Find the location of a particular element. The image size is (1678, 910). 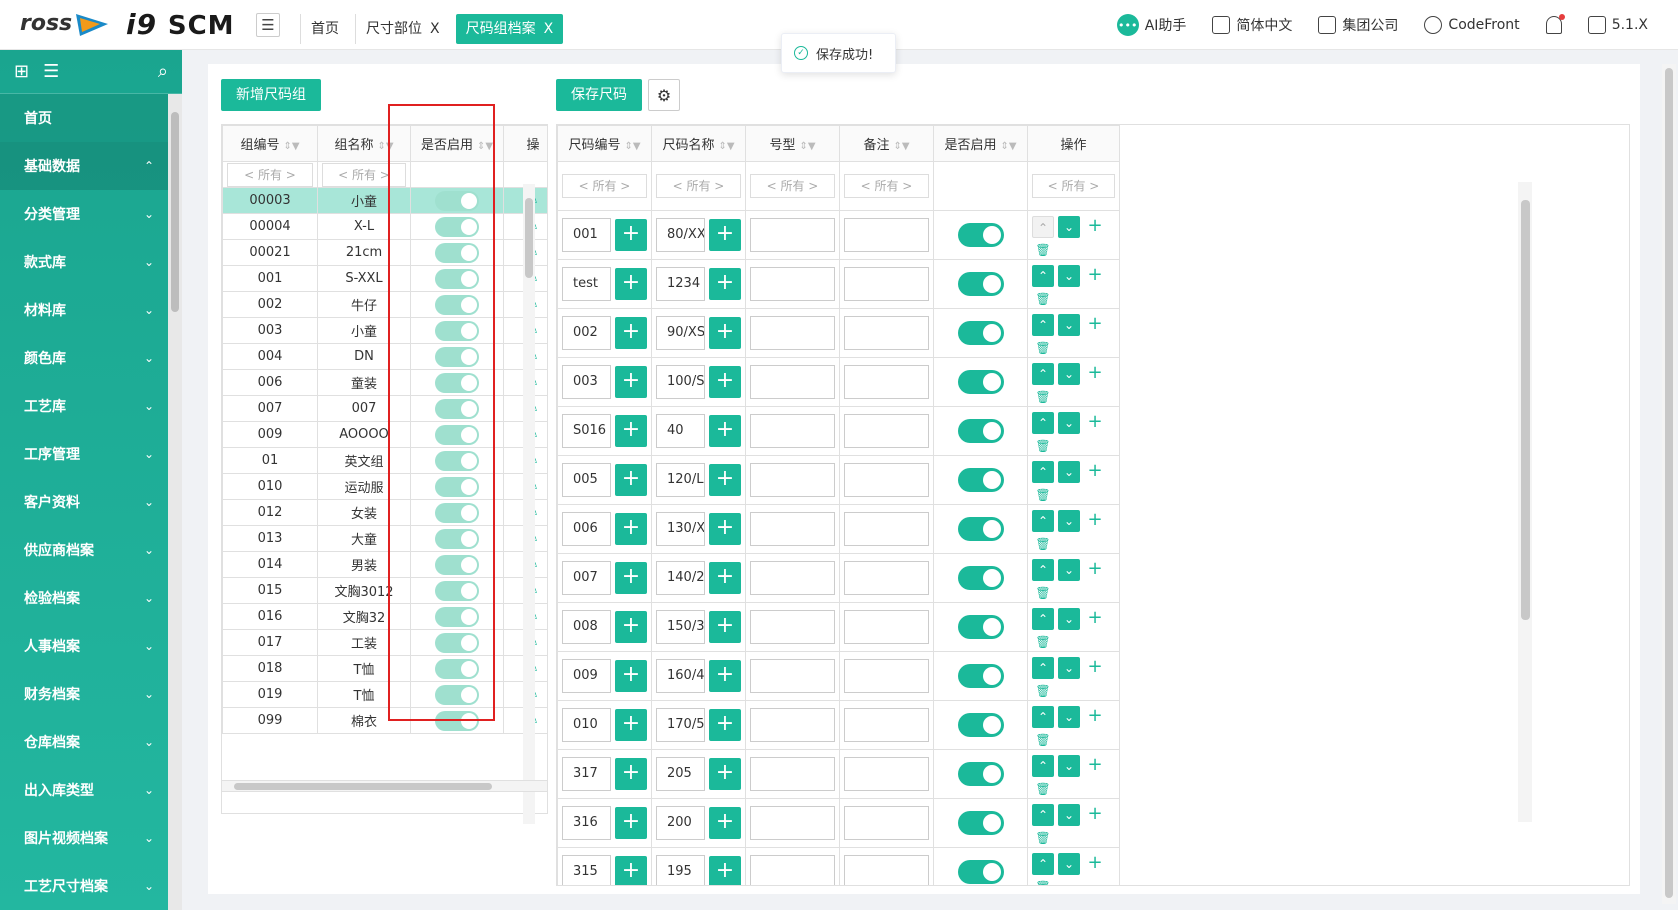

sidebar-item-16: 工艺尺寸档案 ⌄ is located at coordinates (86, 886).